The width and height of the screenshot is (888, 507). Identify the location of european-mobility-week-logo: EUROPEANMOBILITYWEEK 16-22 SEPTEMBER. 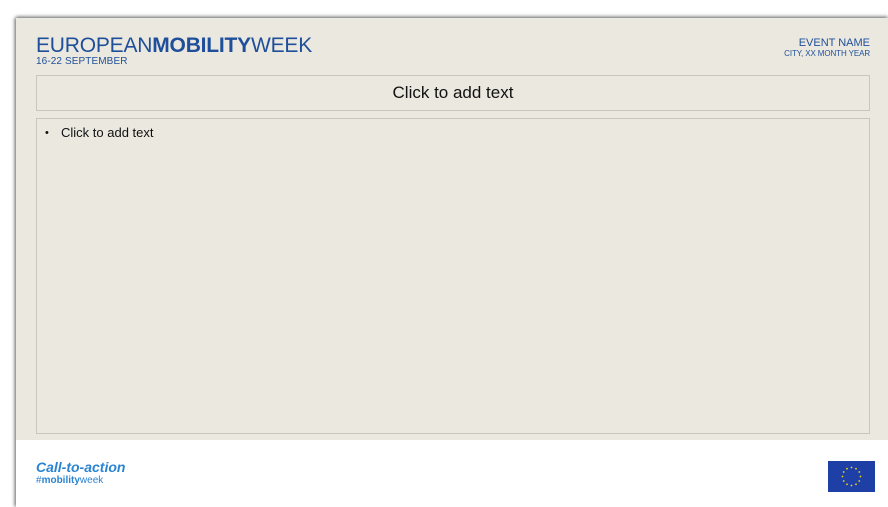
(174, 51).